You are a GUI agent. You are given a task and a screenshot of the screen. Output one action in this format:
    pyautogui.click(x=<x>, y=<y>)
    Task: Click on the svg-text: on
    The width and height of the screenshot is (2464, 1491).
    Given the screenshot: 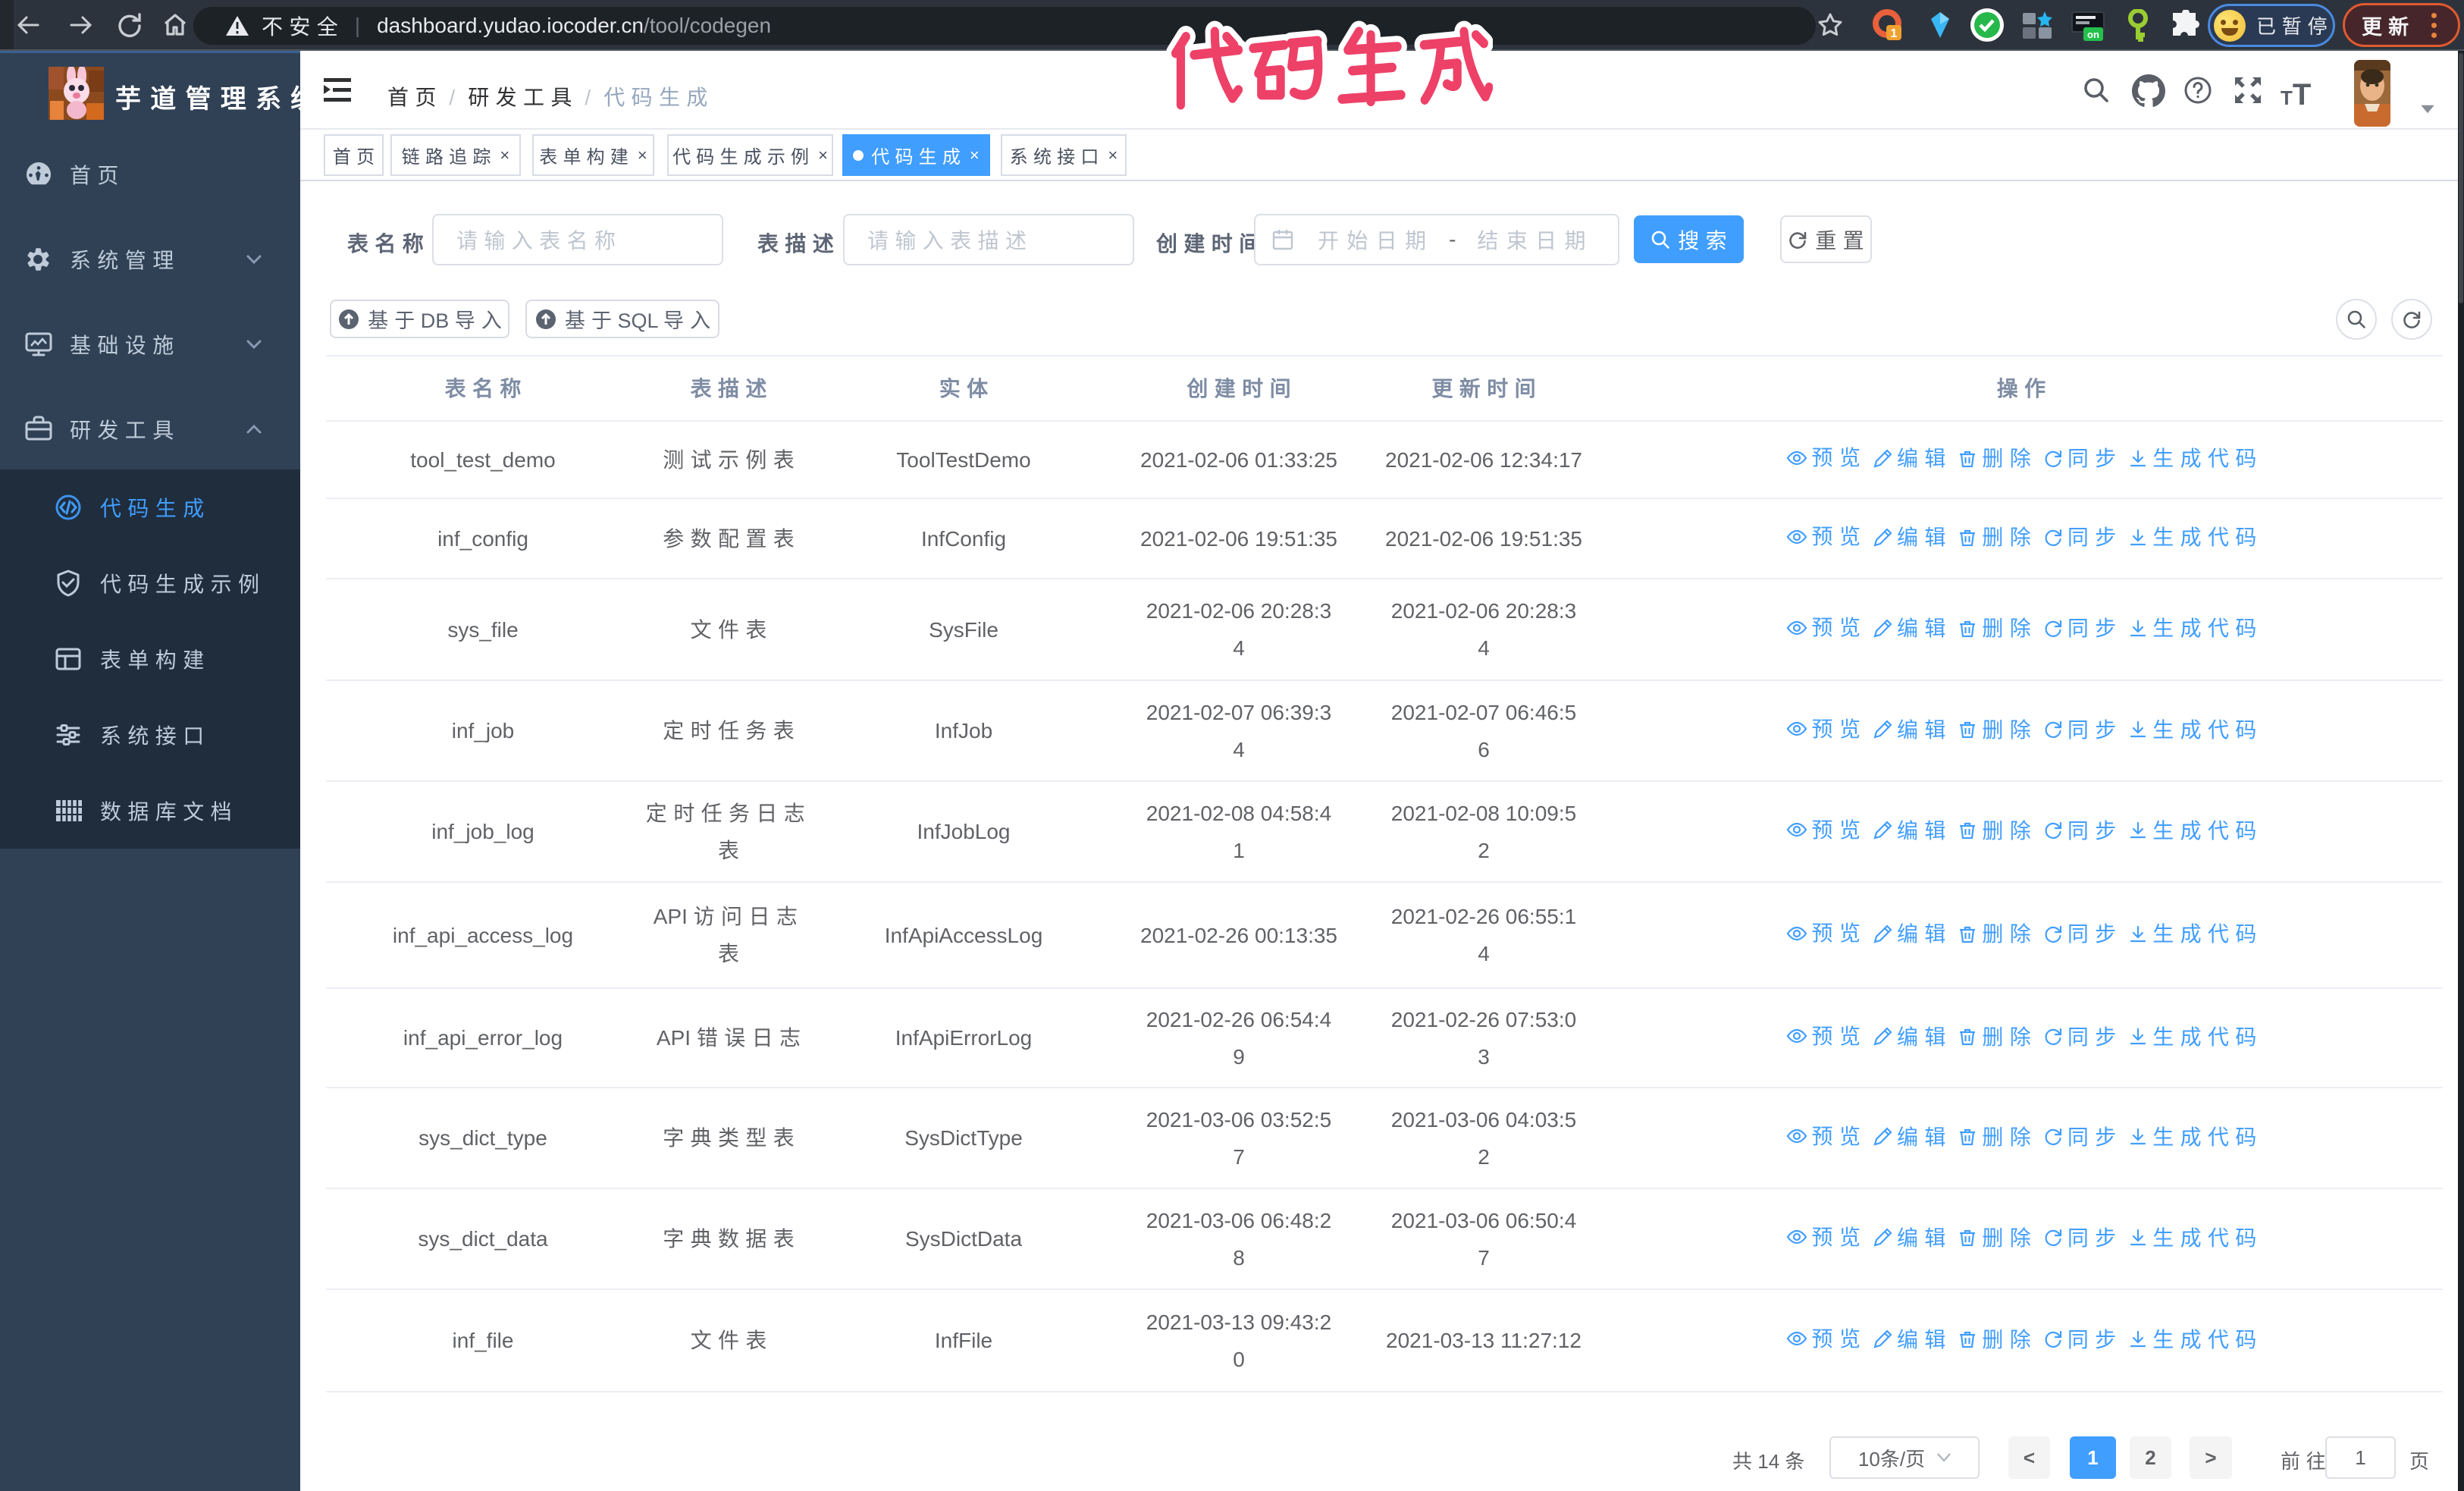 What is the action you would take?
    pyautogui.click(x=2093, y=34)
    